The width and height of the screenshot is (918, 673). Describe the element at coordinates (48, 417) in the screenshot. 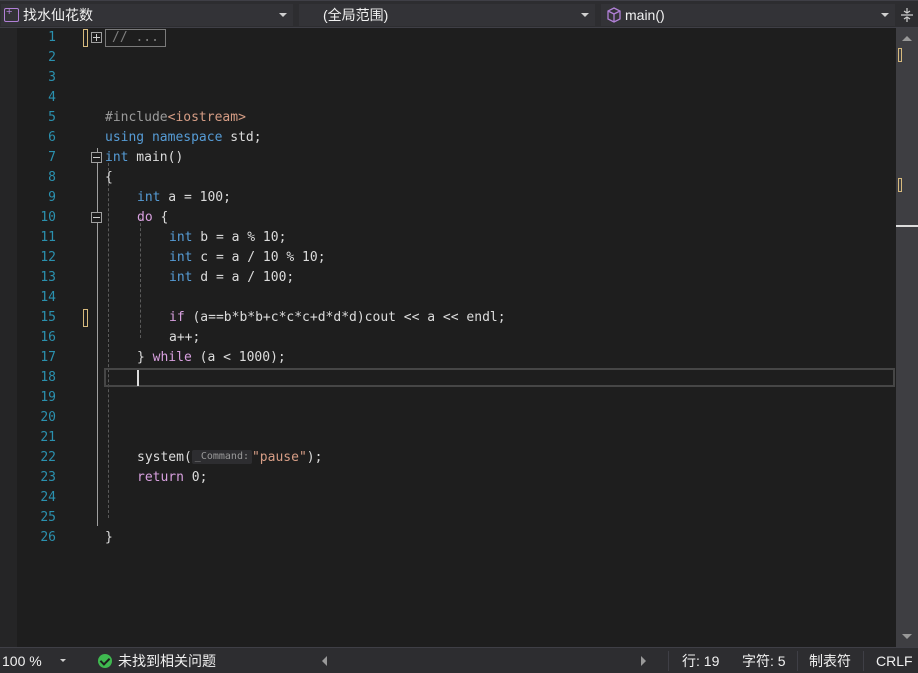

I see `line-number: 20` at that location.